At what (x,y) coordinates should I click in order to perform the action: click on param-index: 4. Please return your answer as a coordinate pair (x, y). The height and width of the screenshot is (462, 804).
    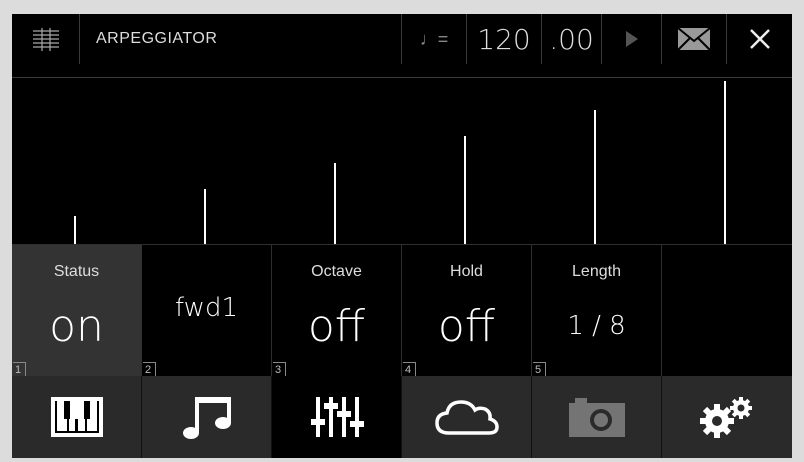
    Looking at the image, I should click on (409, 369).